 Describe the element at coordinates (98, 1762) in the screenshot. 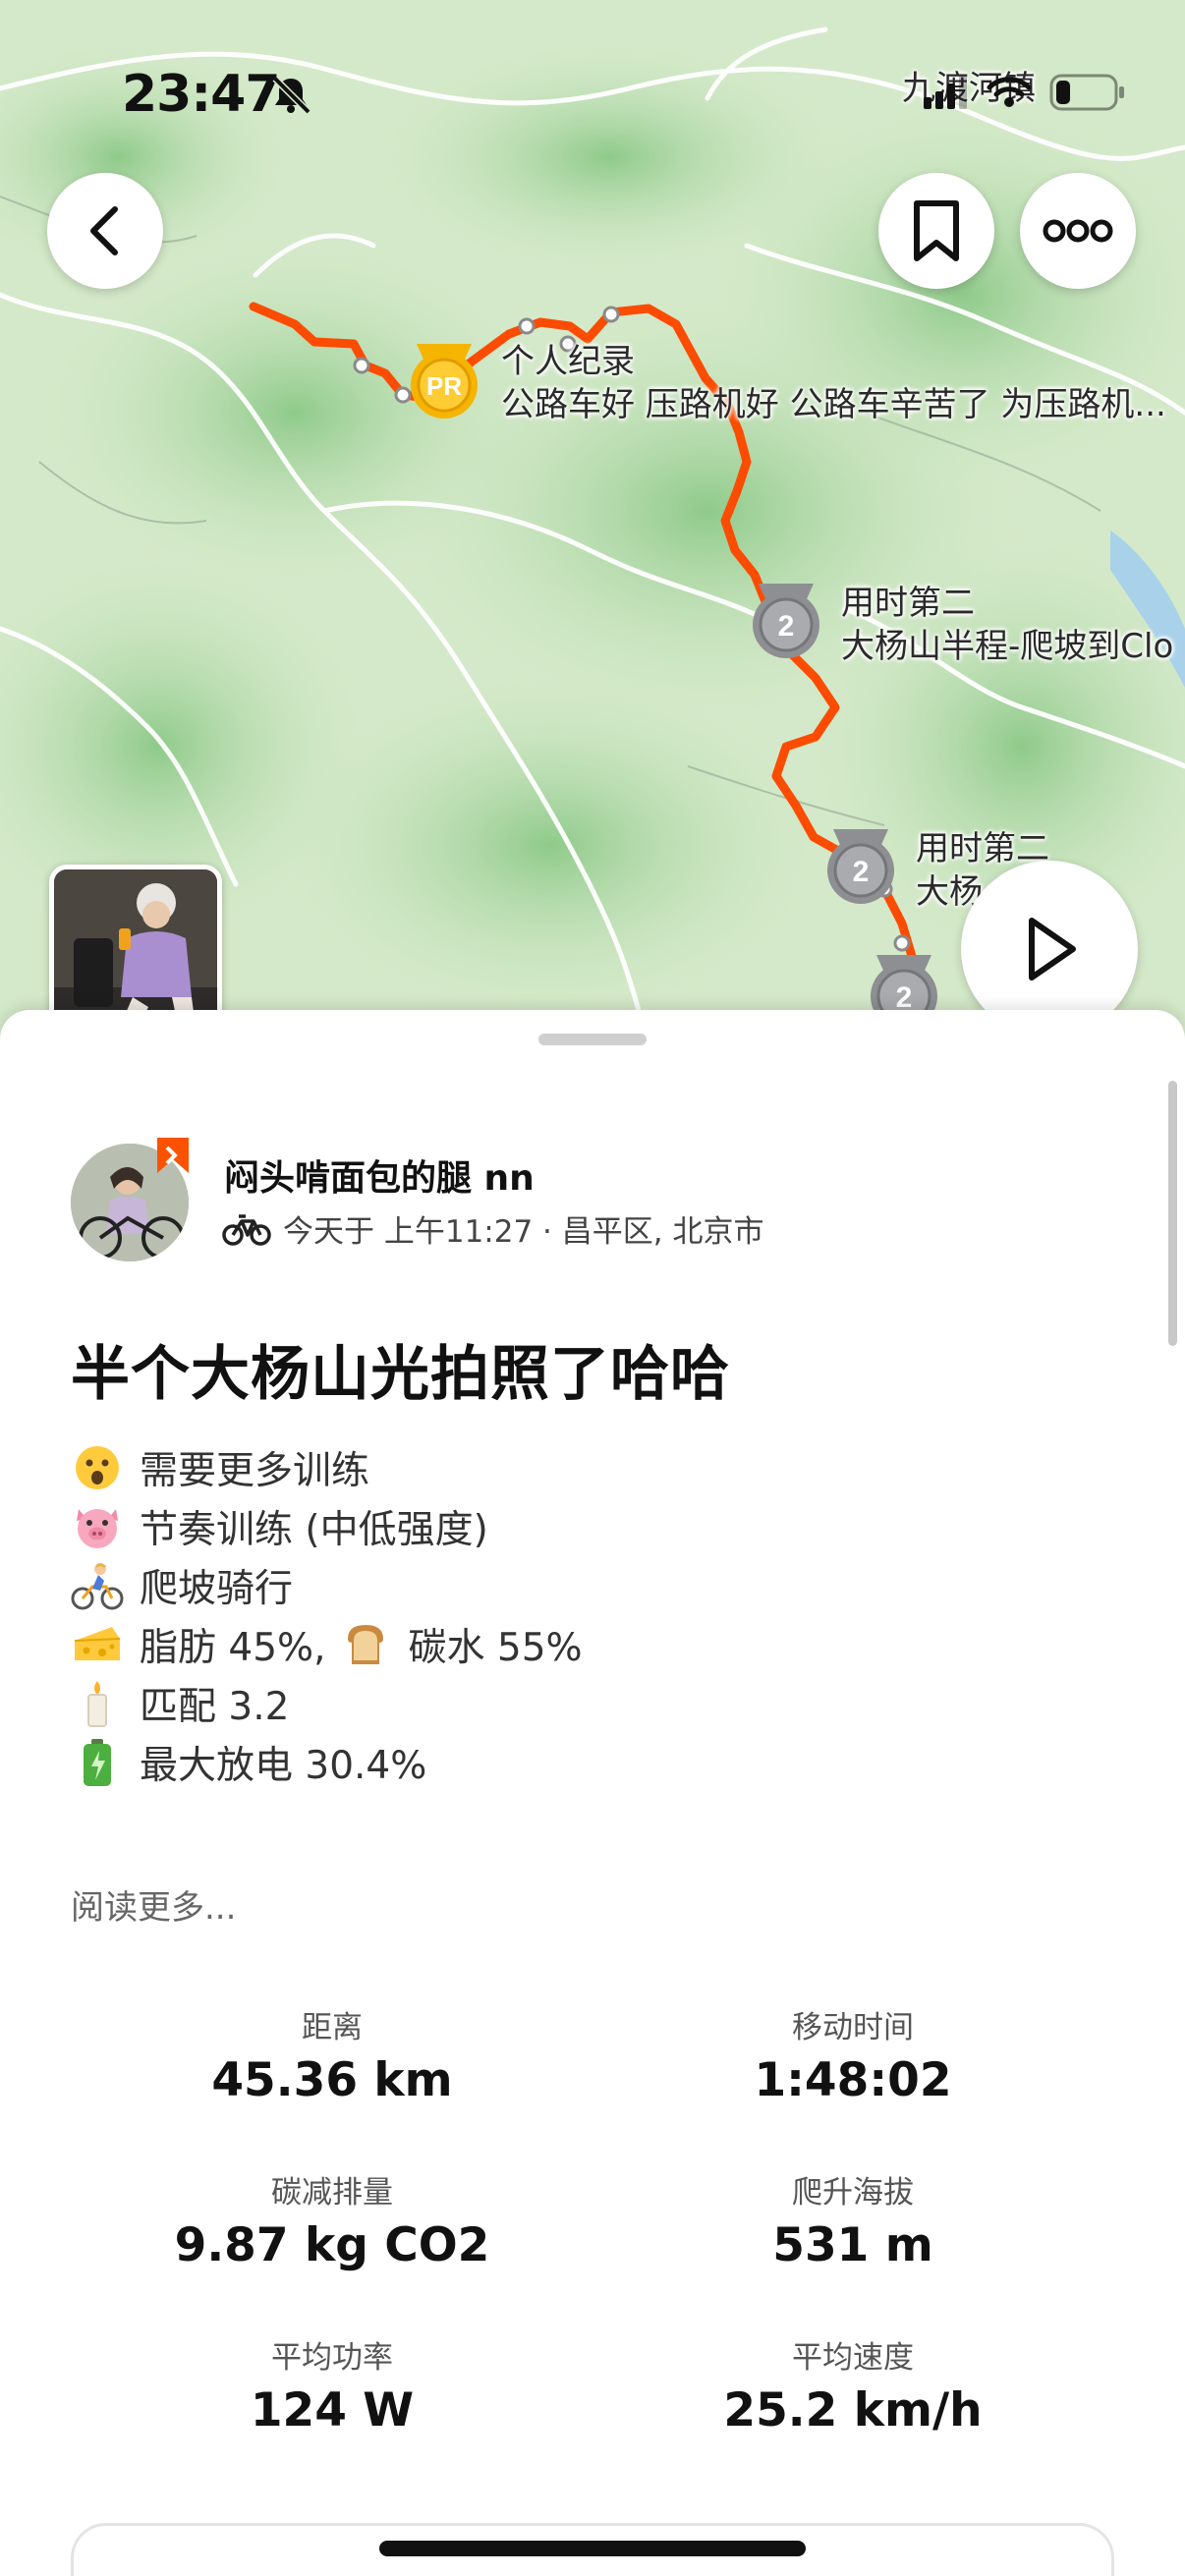

I see `battery-icon` at that location.